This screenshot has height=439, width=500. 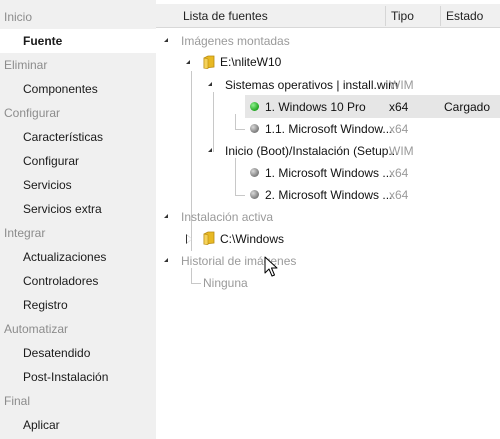 I want to click on sidebar-item-controladores: Controladores, so click(x=78, y=281).